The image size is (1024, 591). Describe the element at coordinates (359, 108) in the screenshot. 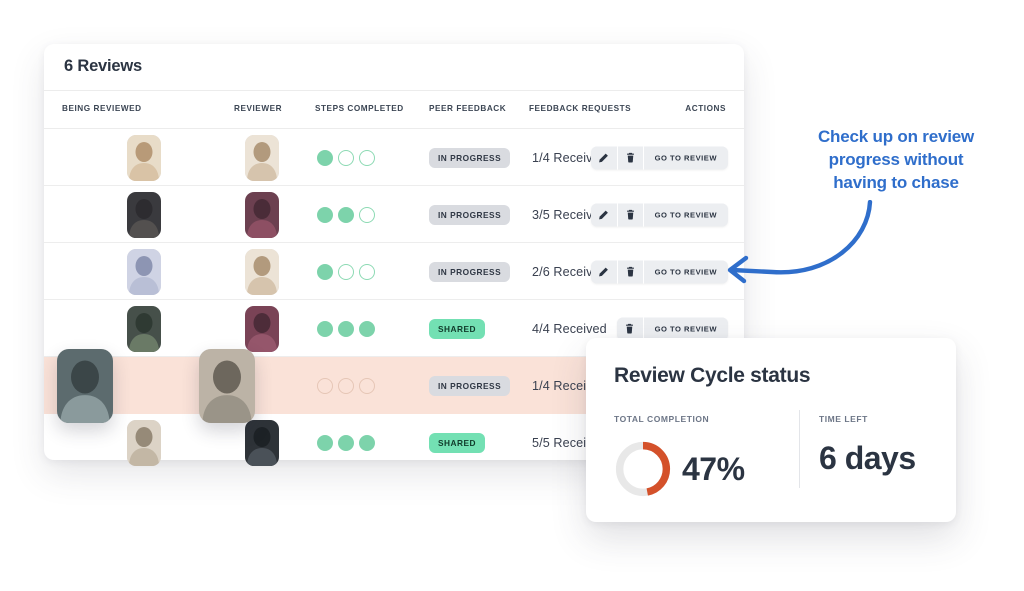

I see `column-header-steps-completed: STEPS COMPLETED` at that location.